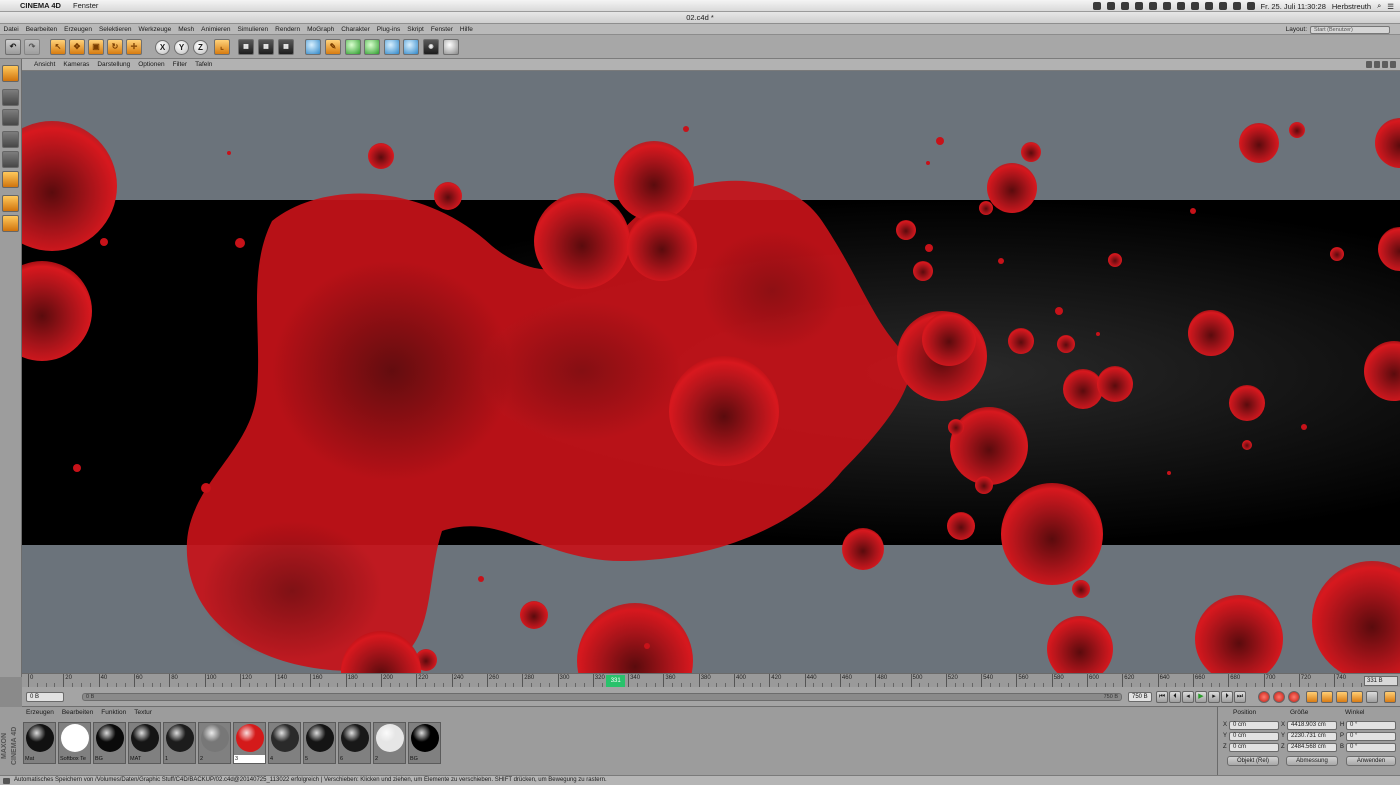 Image resolution: width=1400 pixels, height=785 pixels. I want to click on autokey-icon, so click(1279, 697).